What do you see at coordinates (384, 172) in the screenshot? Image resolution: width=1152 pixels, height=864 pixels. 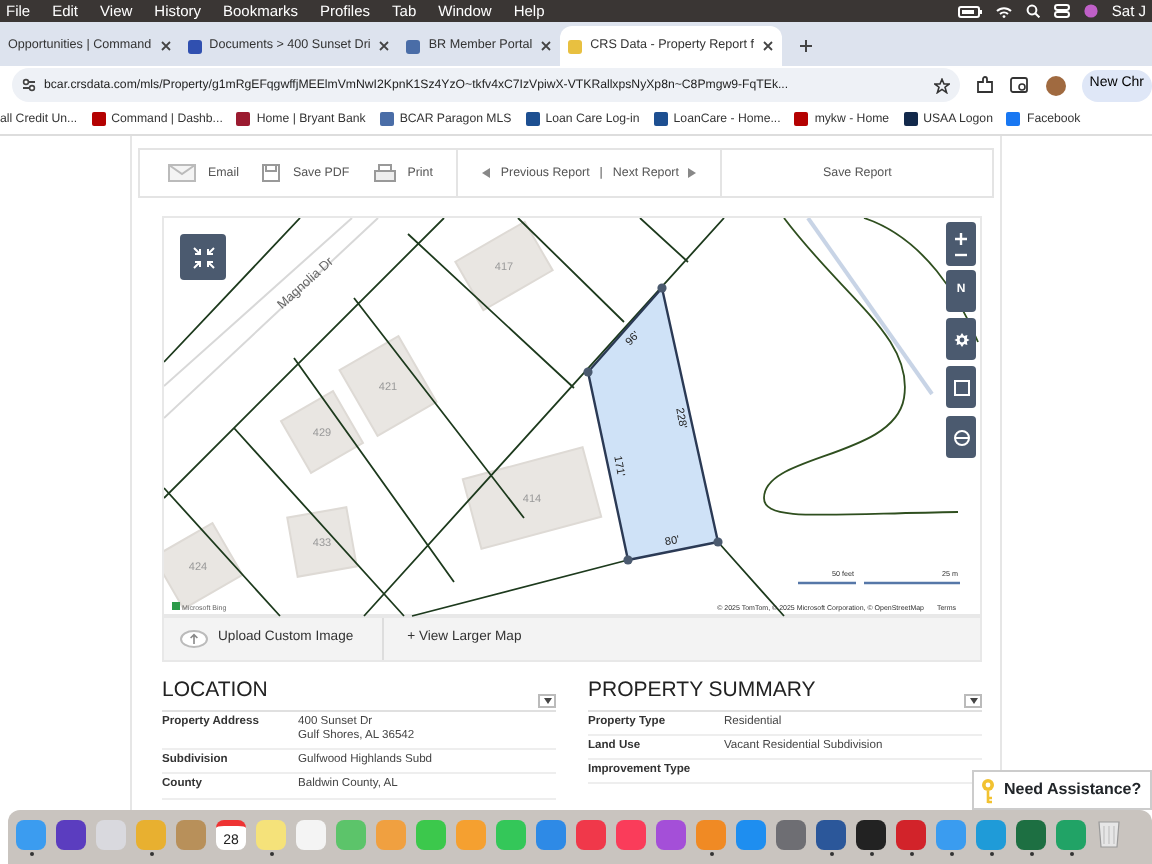 I see `printer-icon` at bounding box center [384, 172].